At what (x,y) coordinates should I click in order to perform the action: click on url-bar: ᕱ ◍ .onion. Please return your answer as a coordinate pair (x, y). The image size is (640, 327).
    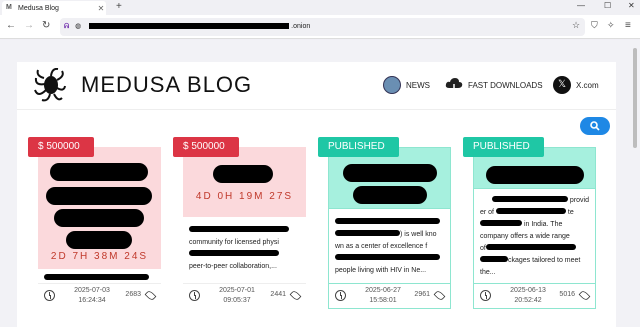
    Looking at the image, I should click on (322, 27).